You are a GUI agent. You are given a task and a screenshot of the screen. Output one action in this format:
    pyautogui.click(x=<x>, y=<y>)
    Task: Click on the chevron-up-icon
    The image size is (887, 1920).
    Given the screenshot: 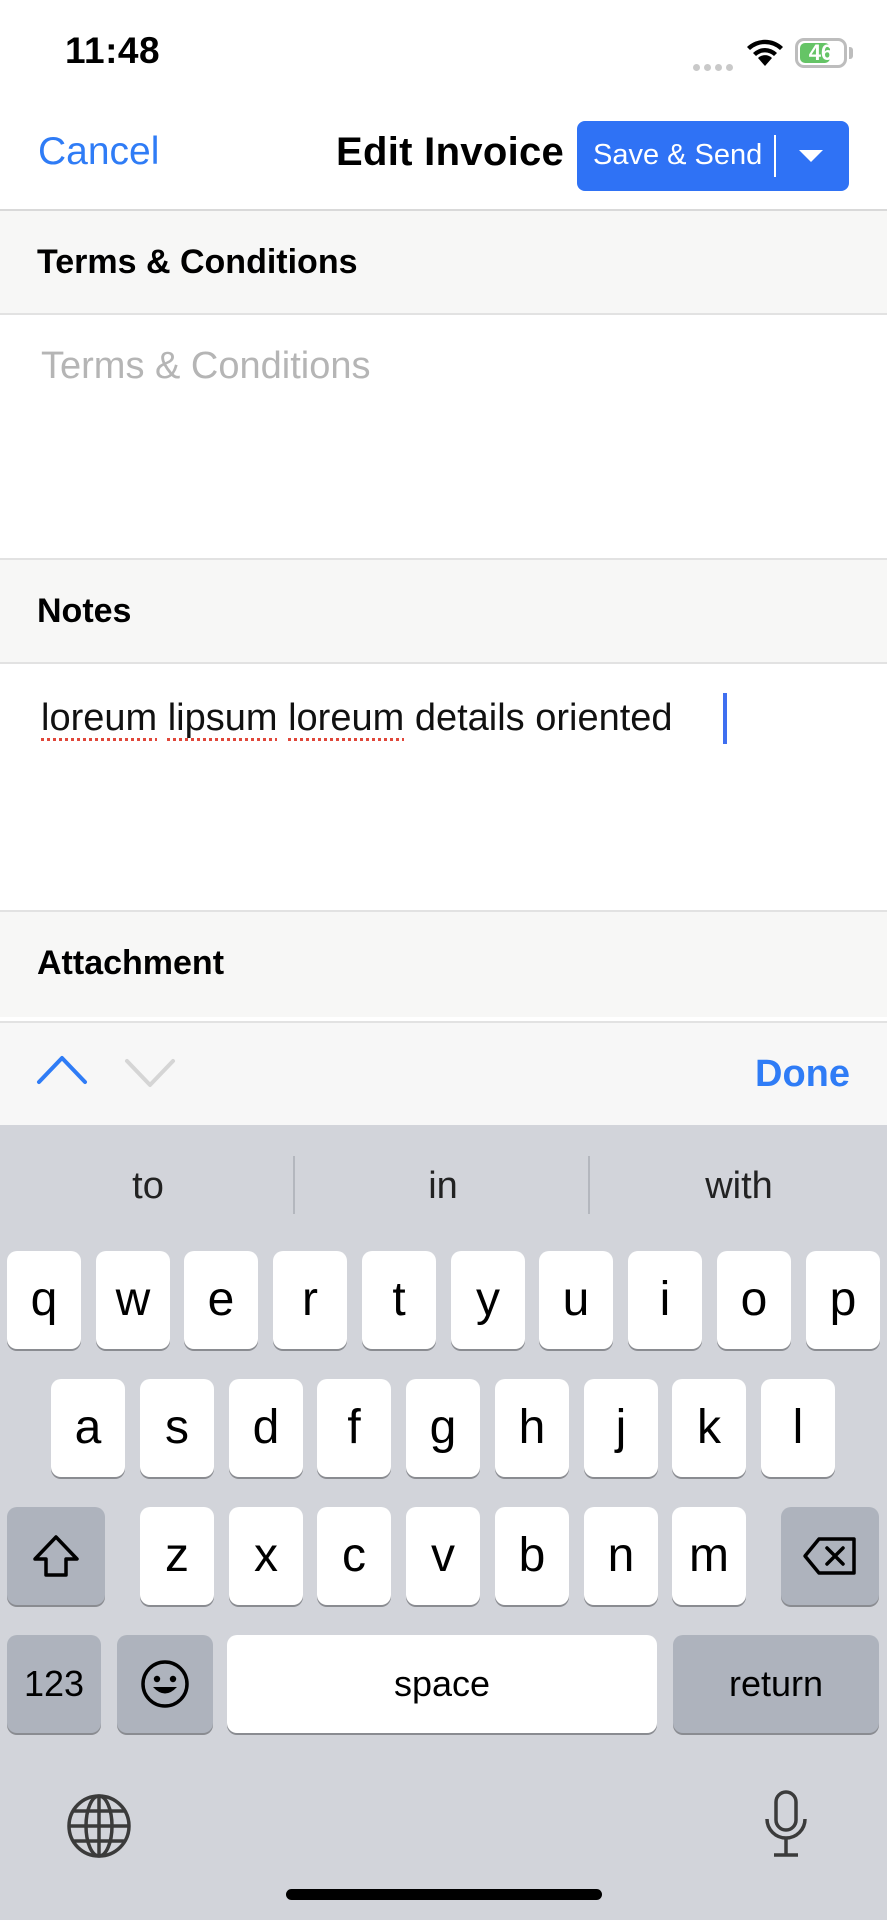 What is the action you would take?
    pyautogui.click(x=62, y=1071)
    